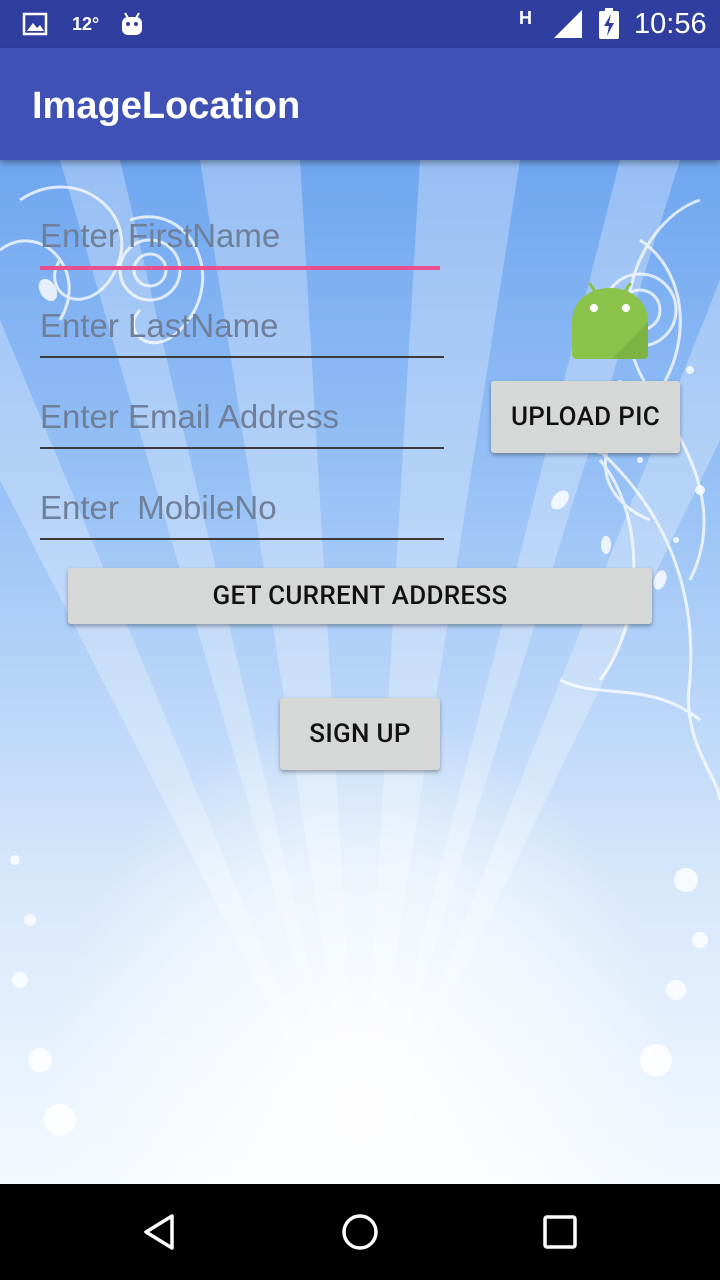  I want to click on navigation-bar, so click(360, 1232).